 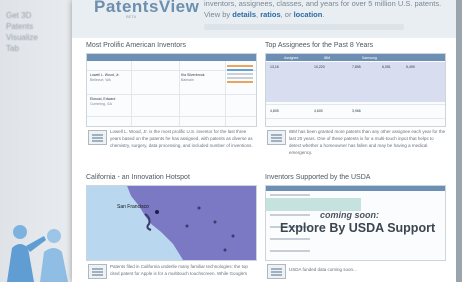 I want to click on section-title: California - an Innovation Hotspot, so click(x=171, y=177).